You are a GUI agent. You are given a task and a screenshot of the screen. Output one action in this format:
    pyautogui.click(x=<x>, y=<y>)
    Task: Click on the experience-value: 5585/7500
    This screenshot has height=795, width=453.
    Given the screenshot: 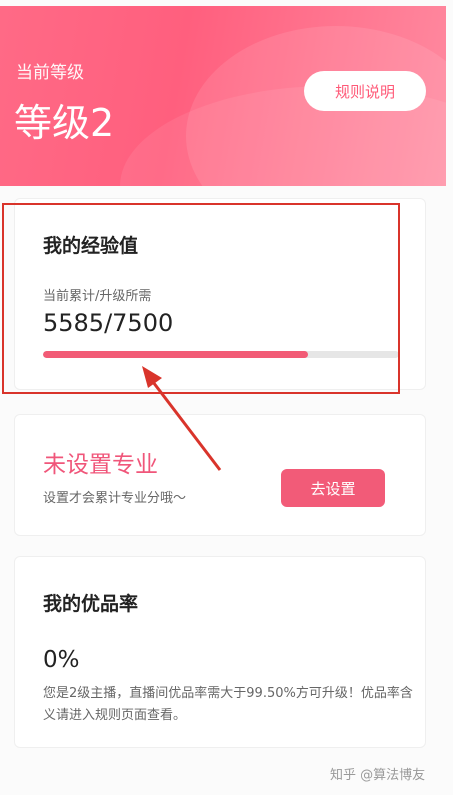 What is the action you would take?
    pyautogui.click(x=108, y=323)
    